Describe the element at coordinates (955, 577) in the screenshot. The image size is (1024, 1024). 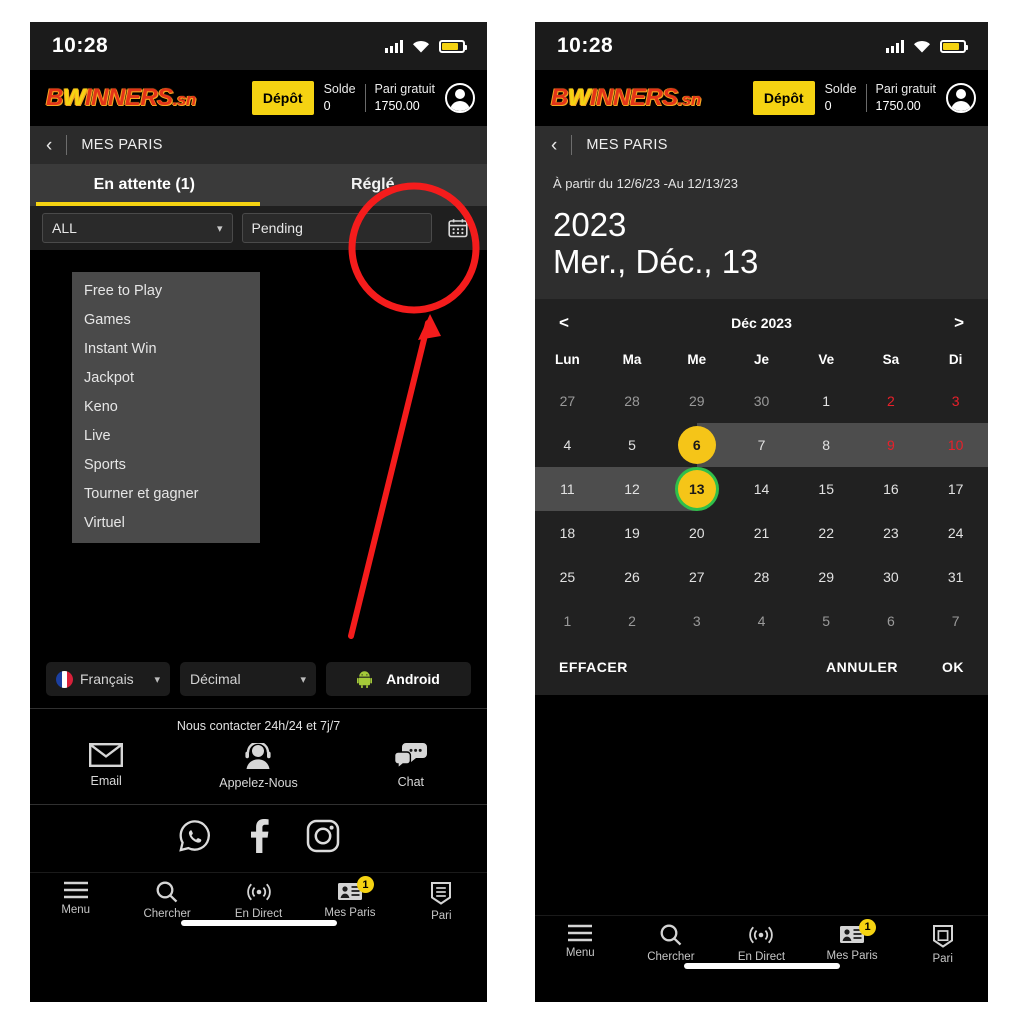
I see `calendar-day: 31` at that location.